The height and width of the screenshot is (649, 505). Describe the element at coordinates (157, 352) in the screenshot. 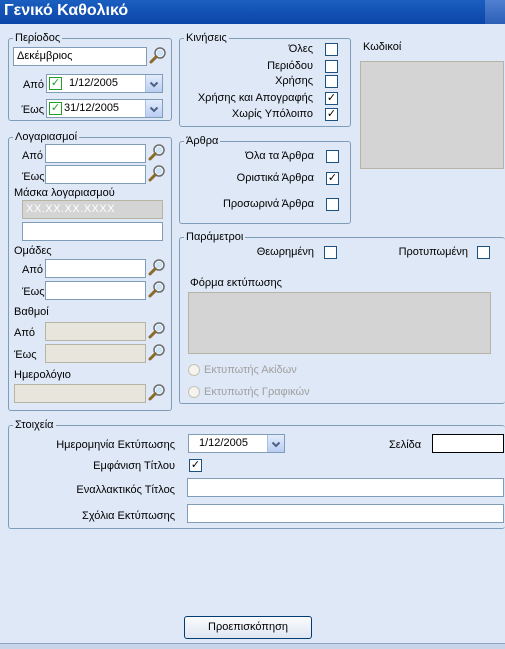

I see `degrees-to-search-icon` at that location.